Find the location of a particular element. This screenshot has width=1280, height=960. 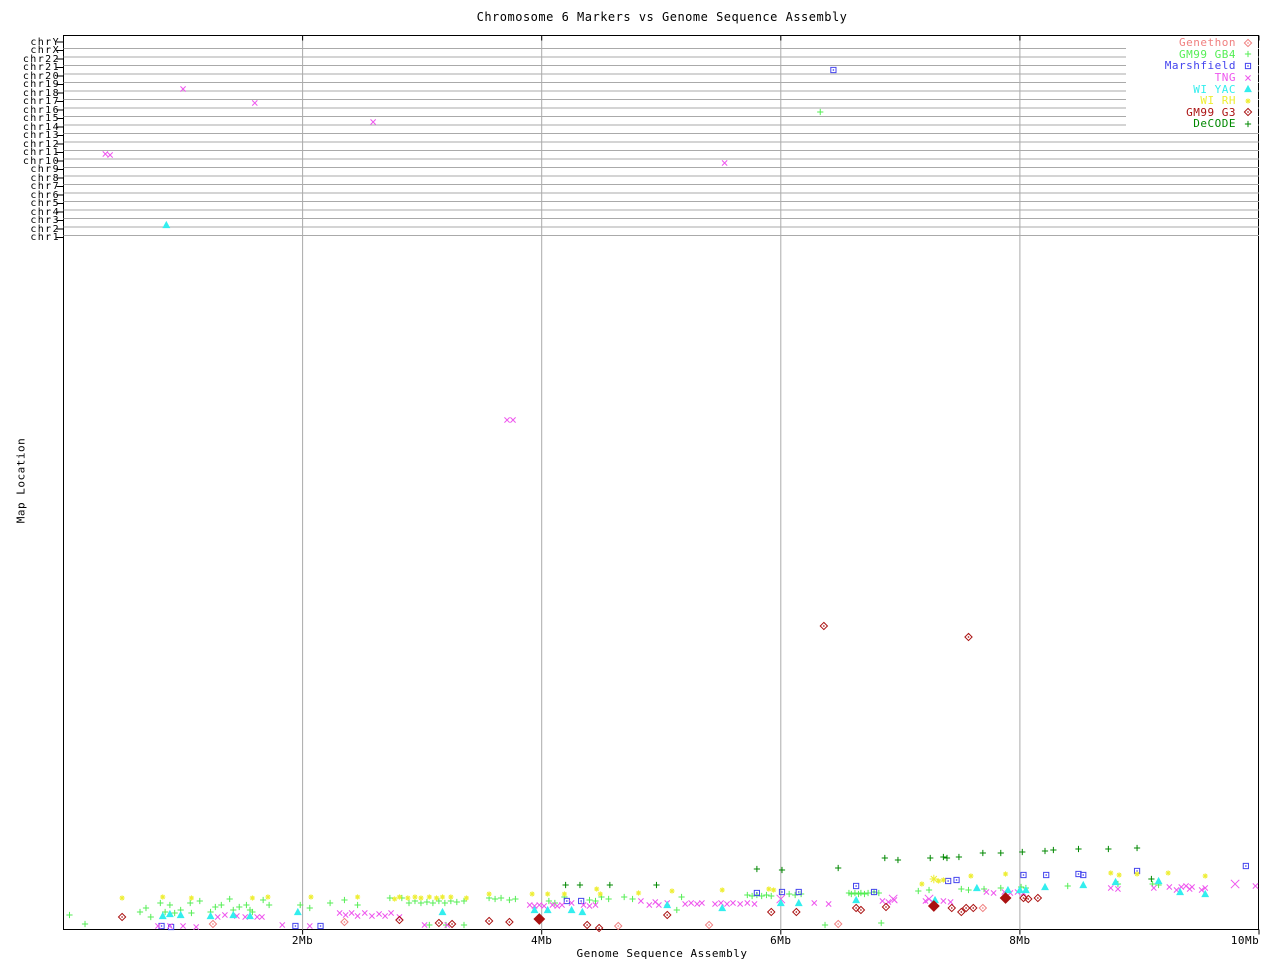

x-tick-label-8Mb: 8Mb is located at coordinates (1020, 940).